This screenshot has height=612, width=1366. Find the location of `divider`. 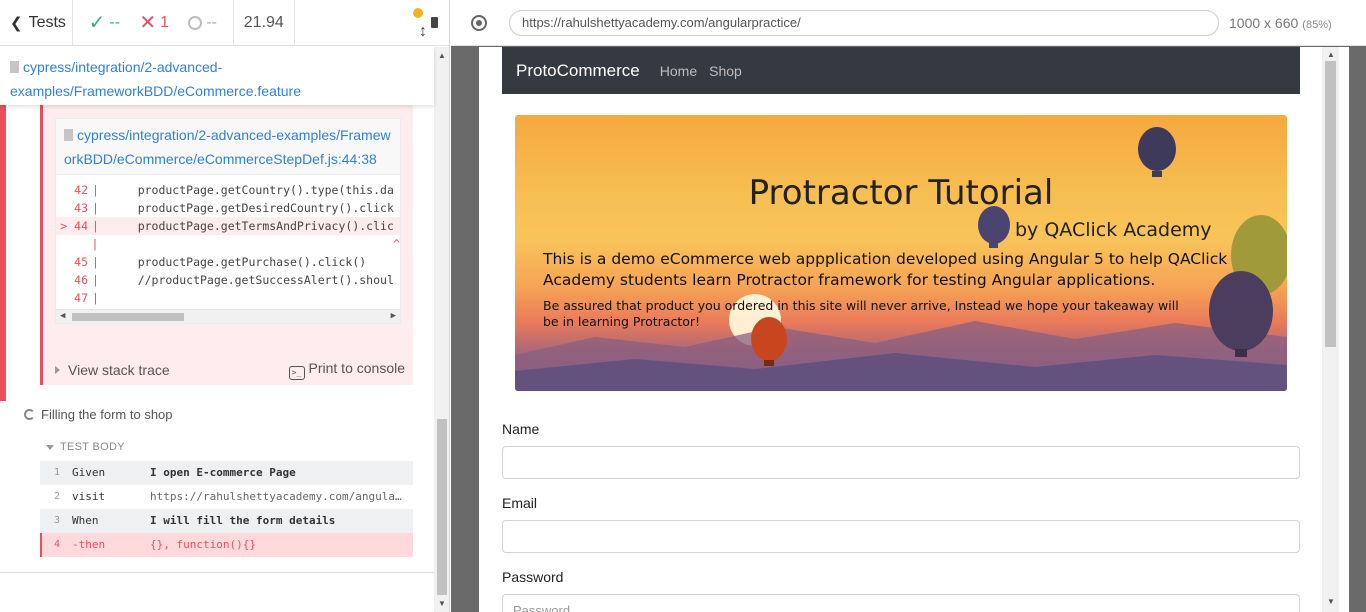

divider is located at coordinates (217, 572).